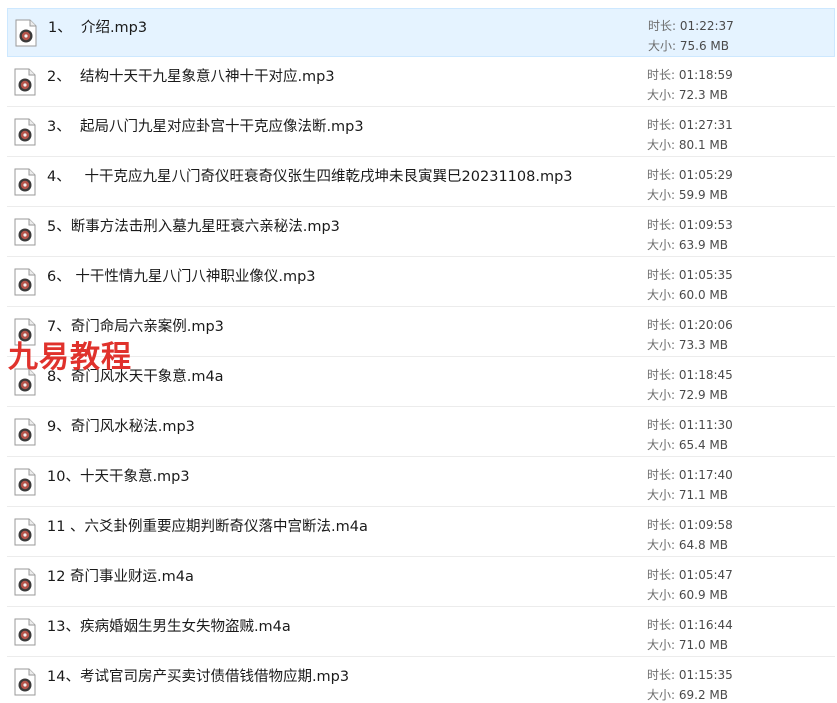  I want to click on size-value: 71.0 MB, so click(703, 645).